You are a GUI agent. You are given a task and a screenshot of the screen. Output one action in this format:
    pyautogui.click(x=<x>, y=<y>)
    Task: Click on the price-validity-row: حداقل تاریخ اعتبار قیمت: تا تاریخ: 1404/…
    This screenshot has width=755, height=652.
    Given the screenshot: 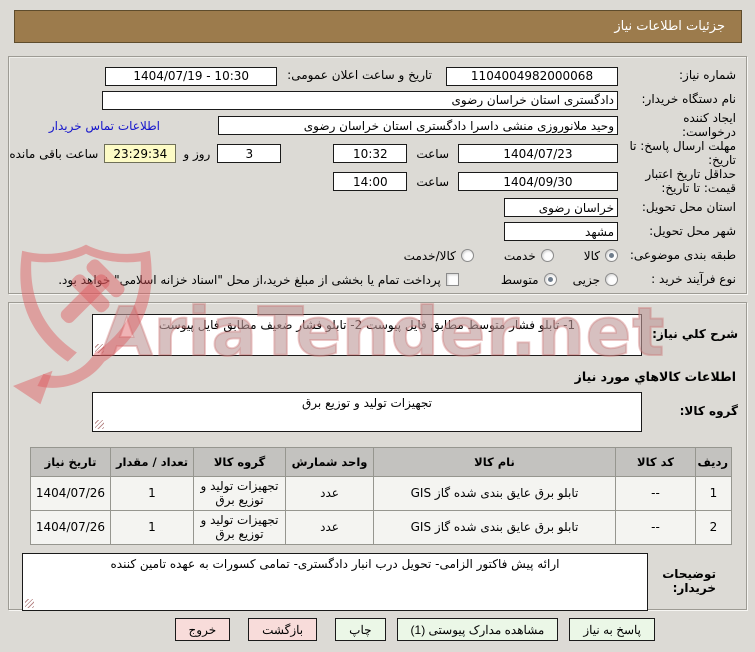 What is the action you would take?
    pyautogui.click(x=377, y=181)
    